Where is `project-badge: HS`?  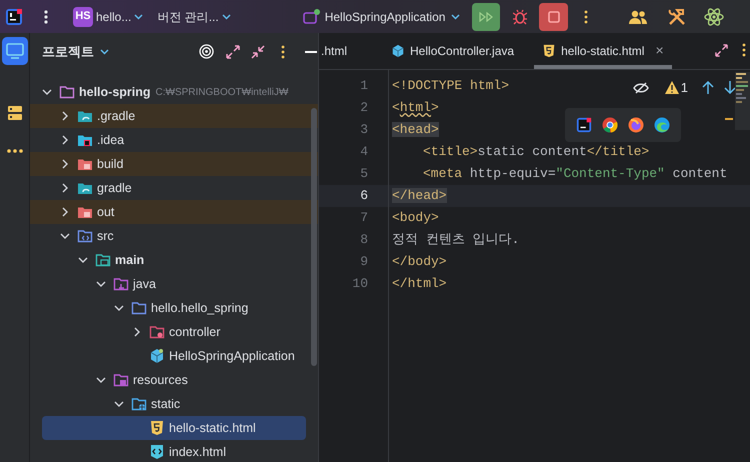
project-badge: HS is located at coordinates (83, 16).